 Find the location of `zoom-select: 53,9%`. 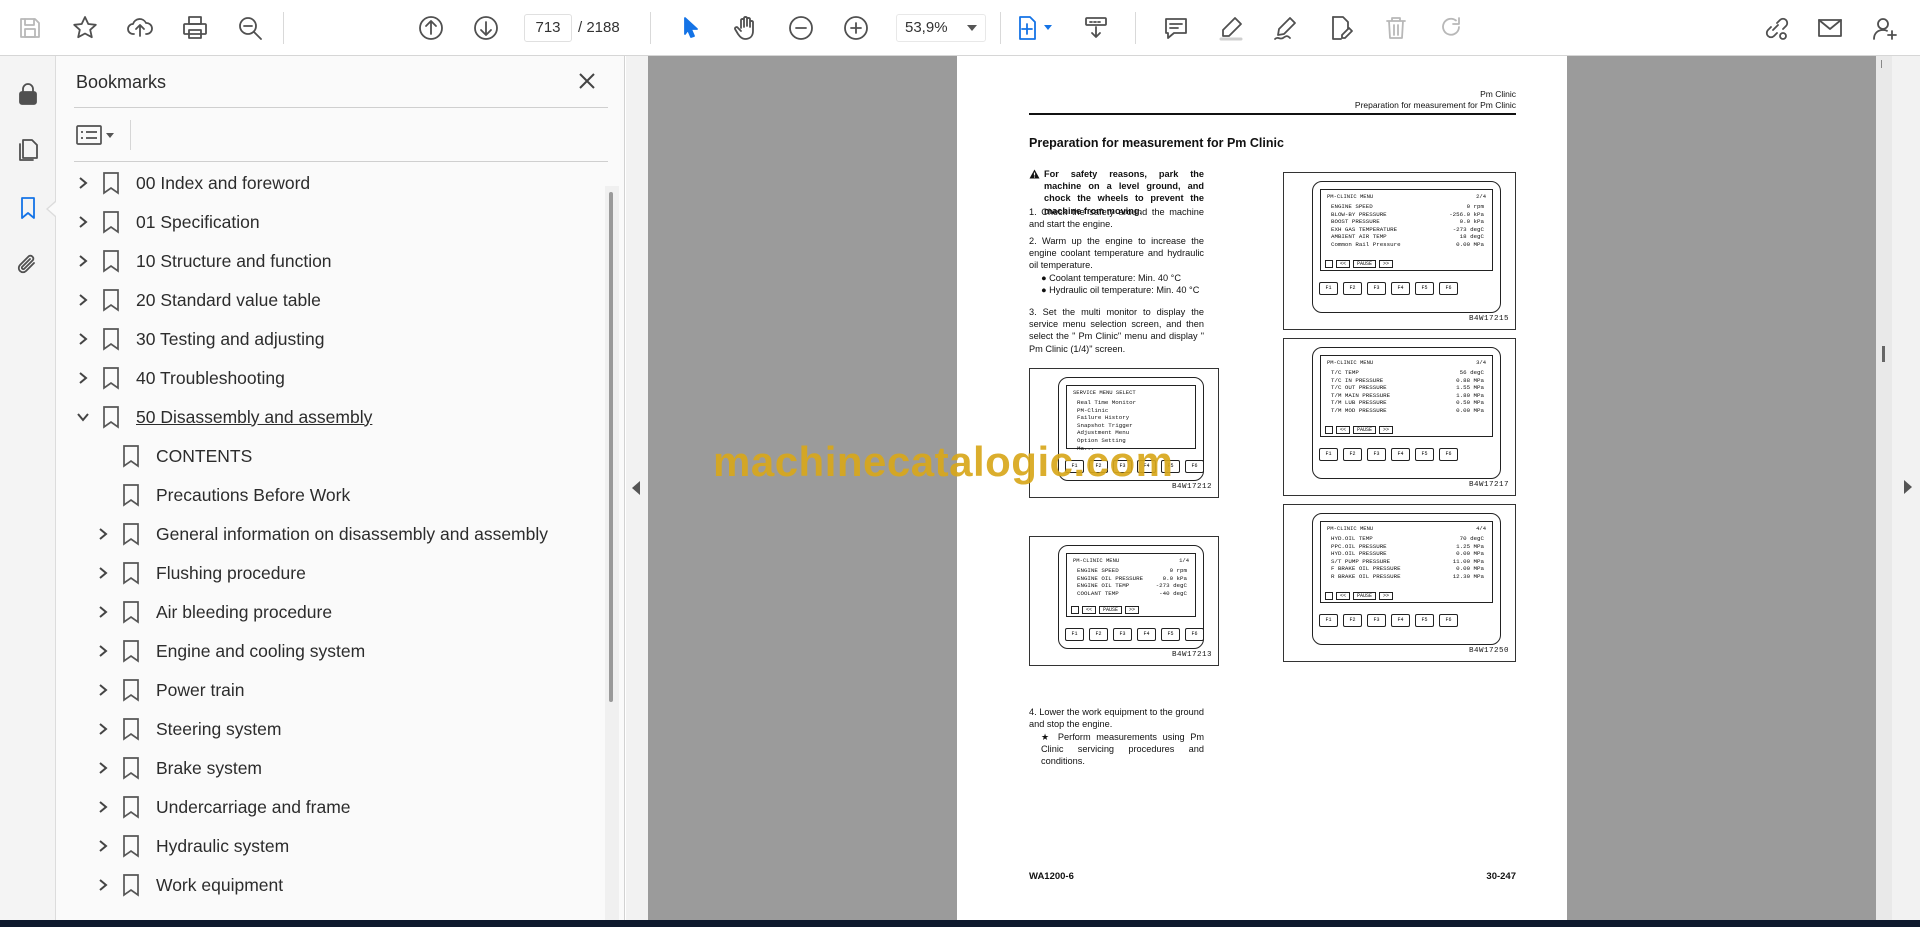

zoom-select: 53,9% is located at coordinates (941, 28).